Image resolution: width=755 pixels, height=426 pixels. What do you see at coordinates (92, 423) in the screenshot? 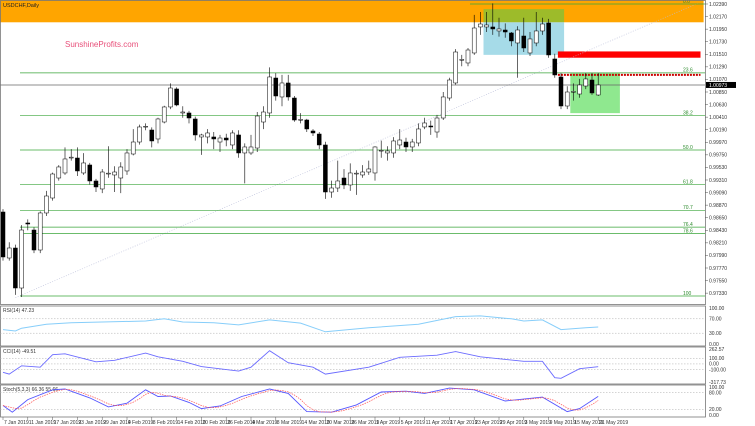
I see `date-tick-label: 23 Jan 2019` at bounding box center [92, 423].